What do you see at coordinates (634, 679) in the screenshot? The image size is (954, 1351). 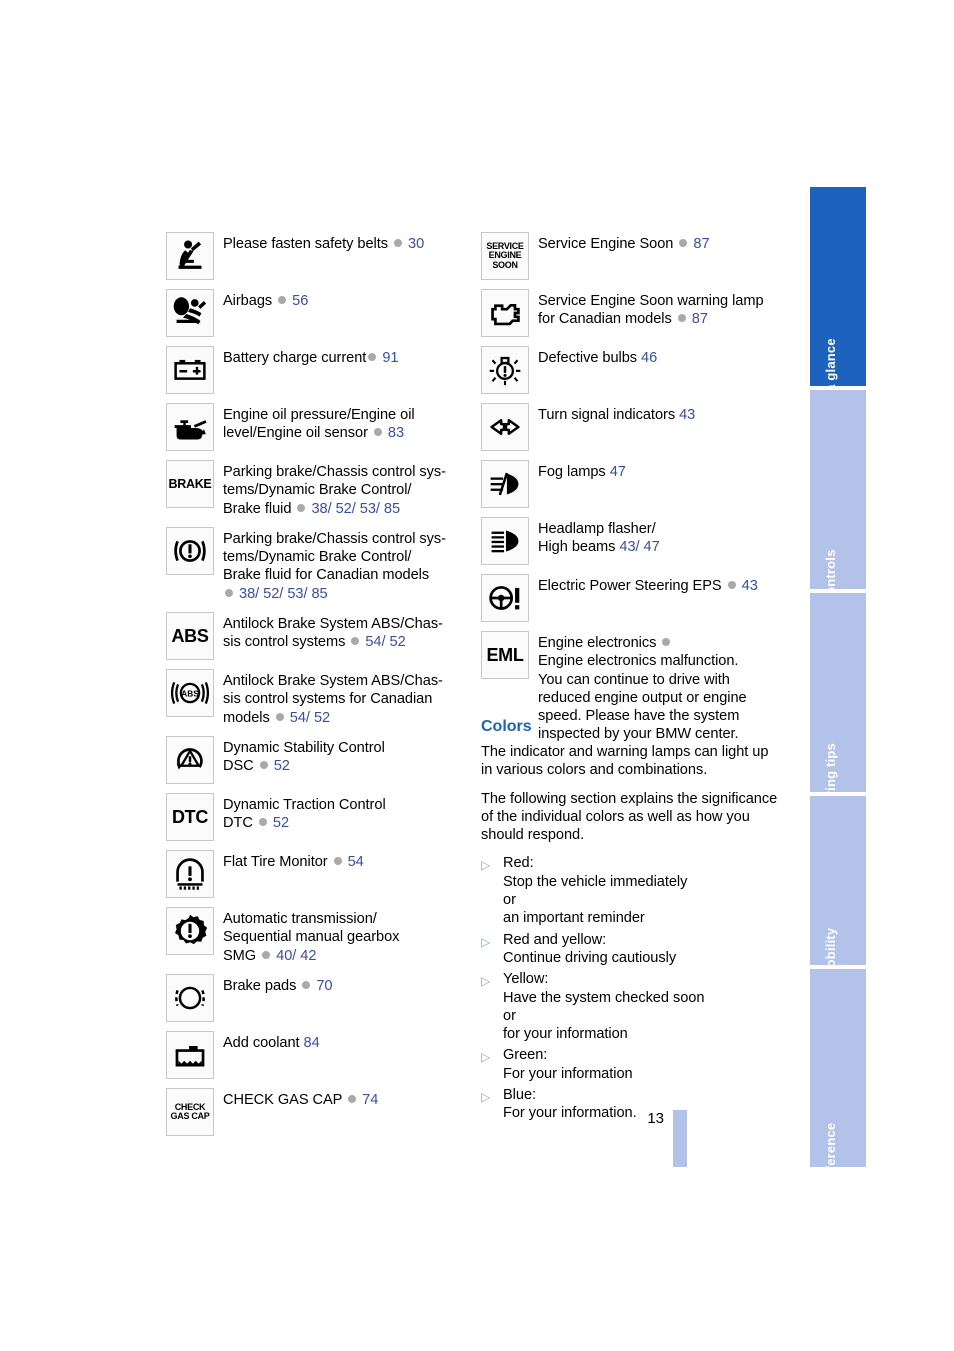 I see `indicator-label: You can continue to drive with` at bounding box center [634, 679].